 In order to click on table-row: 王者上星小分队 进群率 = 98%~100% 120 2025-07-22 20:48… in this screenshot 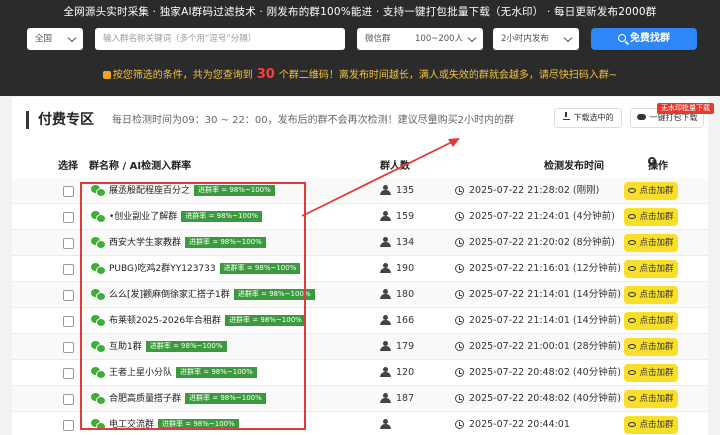, I will do `click(360, 373)`.